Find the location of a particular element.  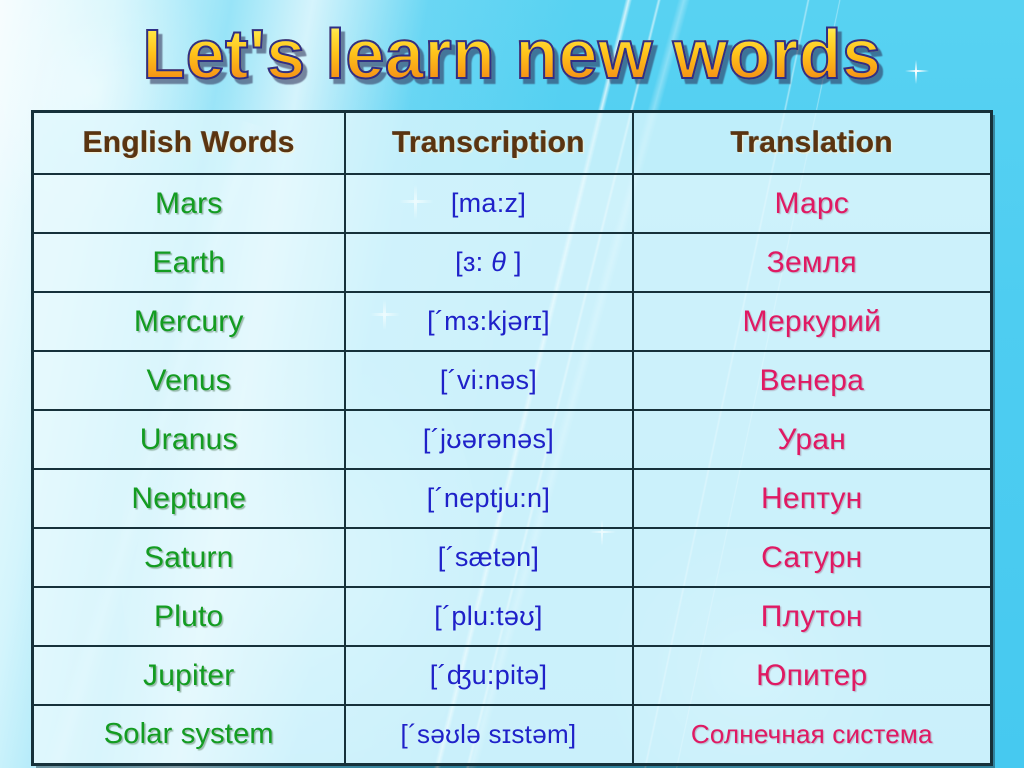

transcription-text: [´ʤu:pitə] is located at coordinates (488, 675).